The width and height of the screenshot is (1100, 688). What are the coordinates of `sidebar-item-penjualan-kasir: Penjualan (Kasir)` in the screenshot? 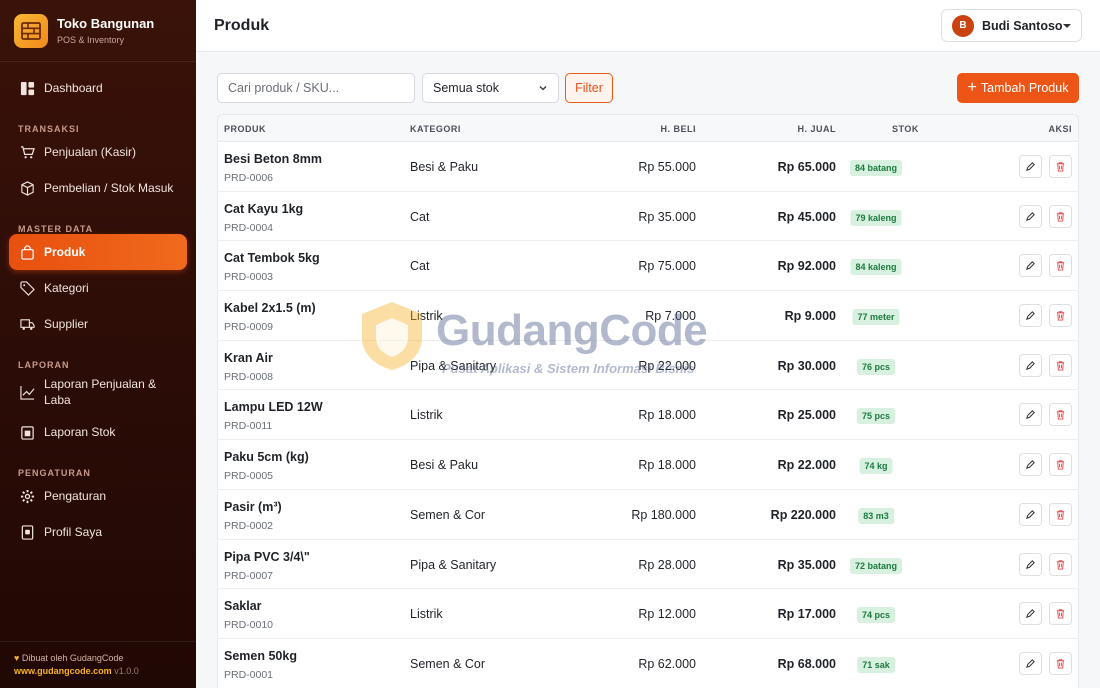 It's located at (98, 152).